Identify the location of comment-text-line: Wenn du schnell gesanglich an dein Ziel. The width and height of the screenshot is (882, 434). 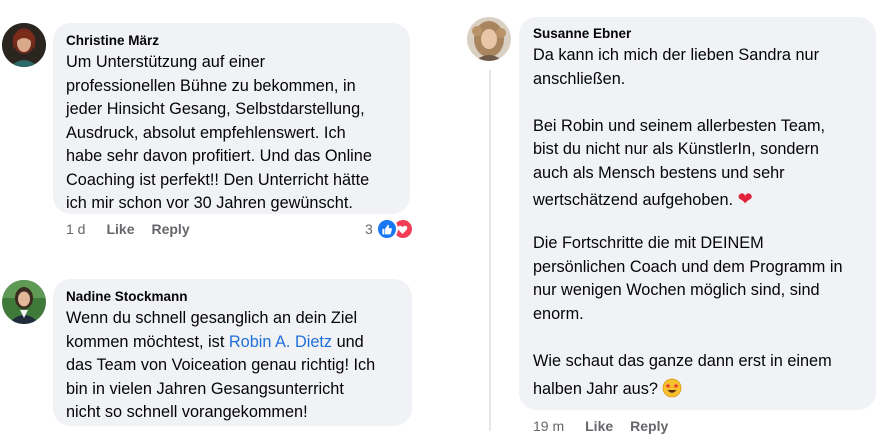
(212, 318).